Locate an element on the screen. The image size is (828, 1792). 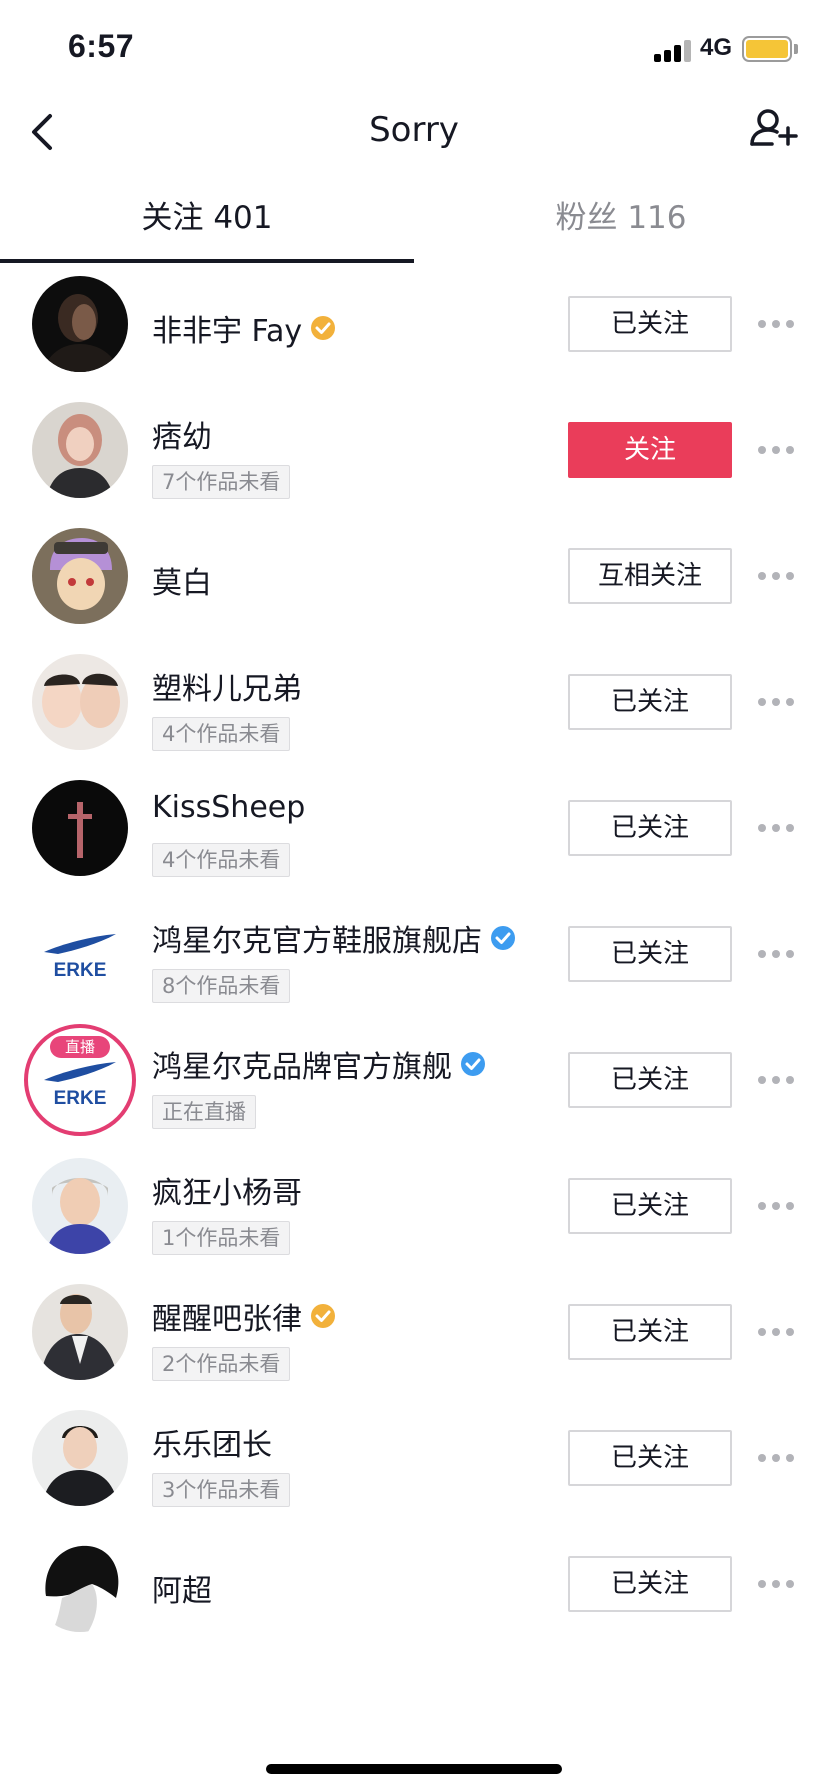
tab-following: 关注 401 is located at coordinates (207, 230).